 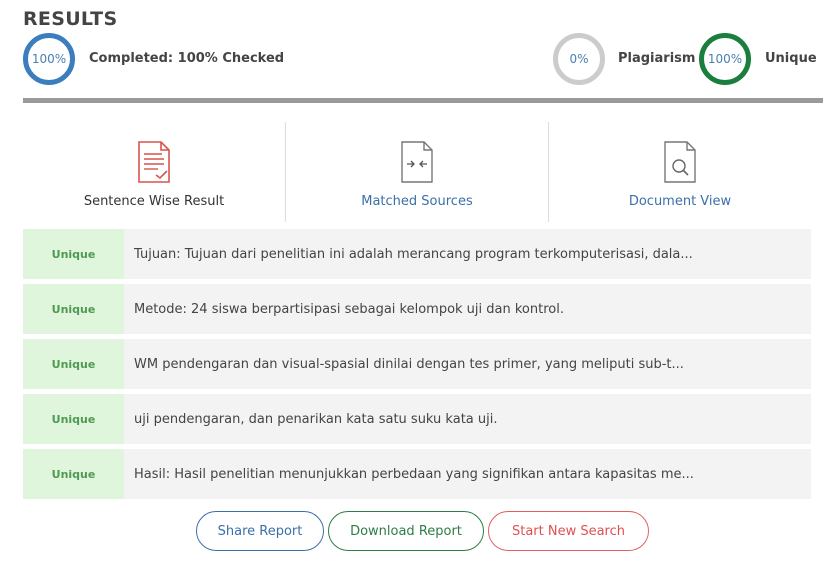 I want to click on share-report-button: Share Report, so click(x=260, y=531).